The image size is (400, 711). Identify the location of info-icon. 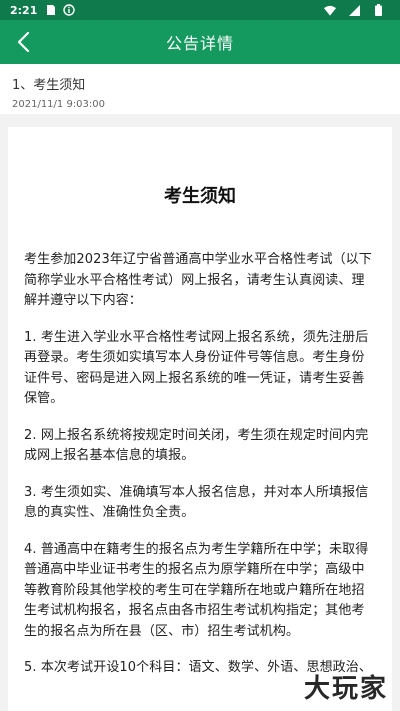
(69, 10).